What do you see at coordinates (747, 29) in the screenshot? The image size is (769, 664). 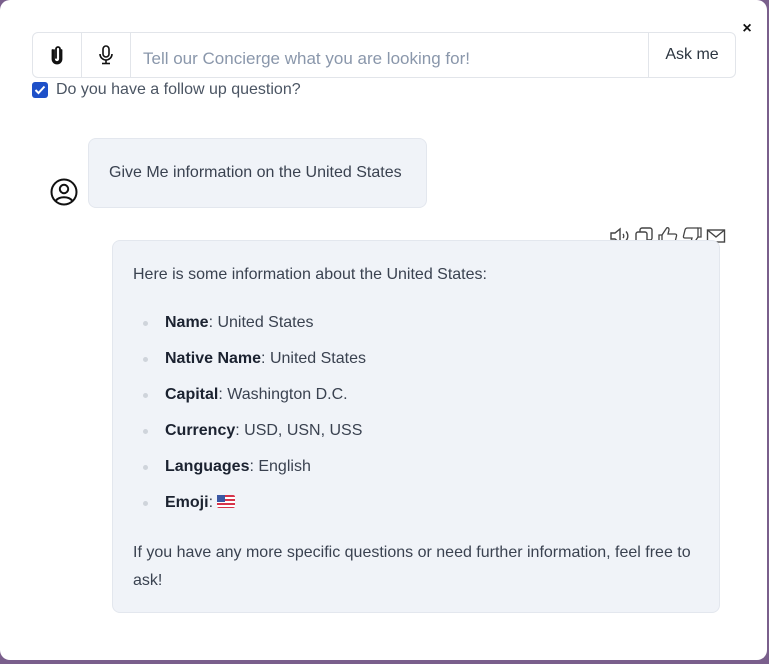 I see `close-button: ×` at bounding box center [747, 29].